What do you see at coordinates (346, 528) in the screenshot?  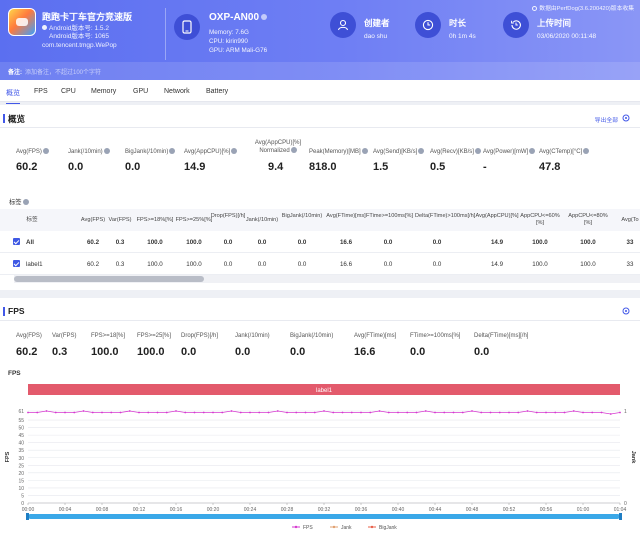 I see `legend-label: Jank` at bounding box center [346, 528].